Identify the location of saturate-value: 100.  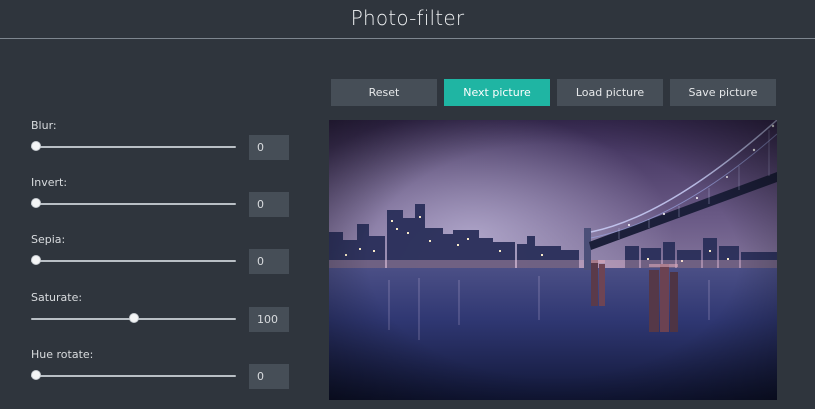
(269, 319).